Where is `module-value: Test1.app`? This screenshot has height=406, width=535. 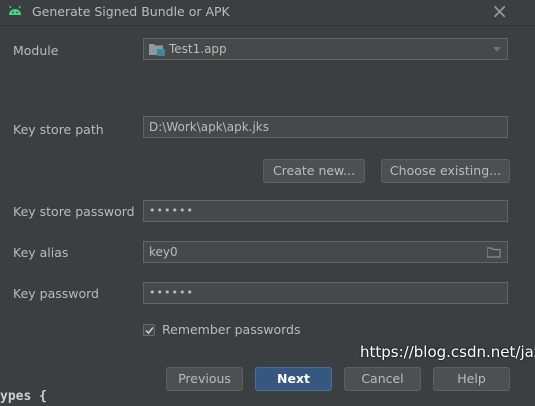 module-value: Test1.app is located at coordinates (198, 49).